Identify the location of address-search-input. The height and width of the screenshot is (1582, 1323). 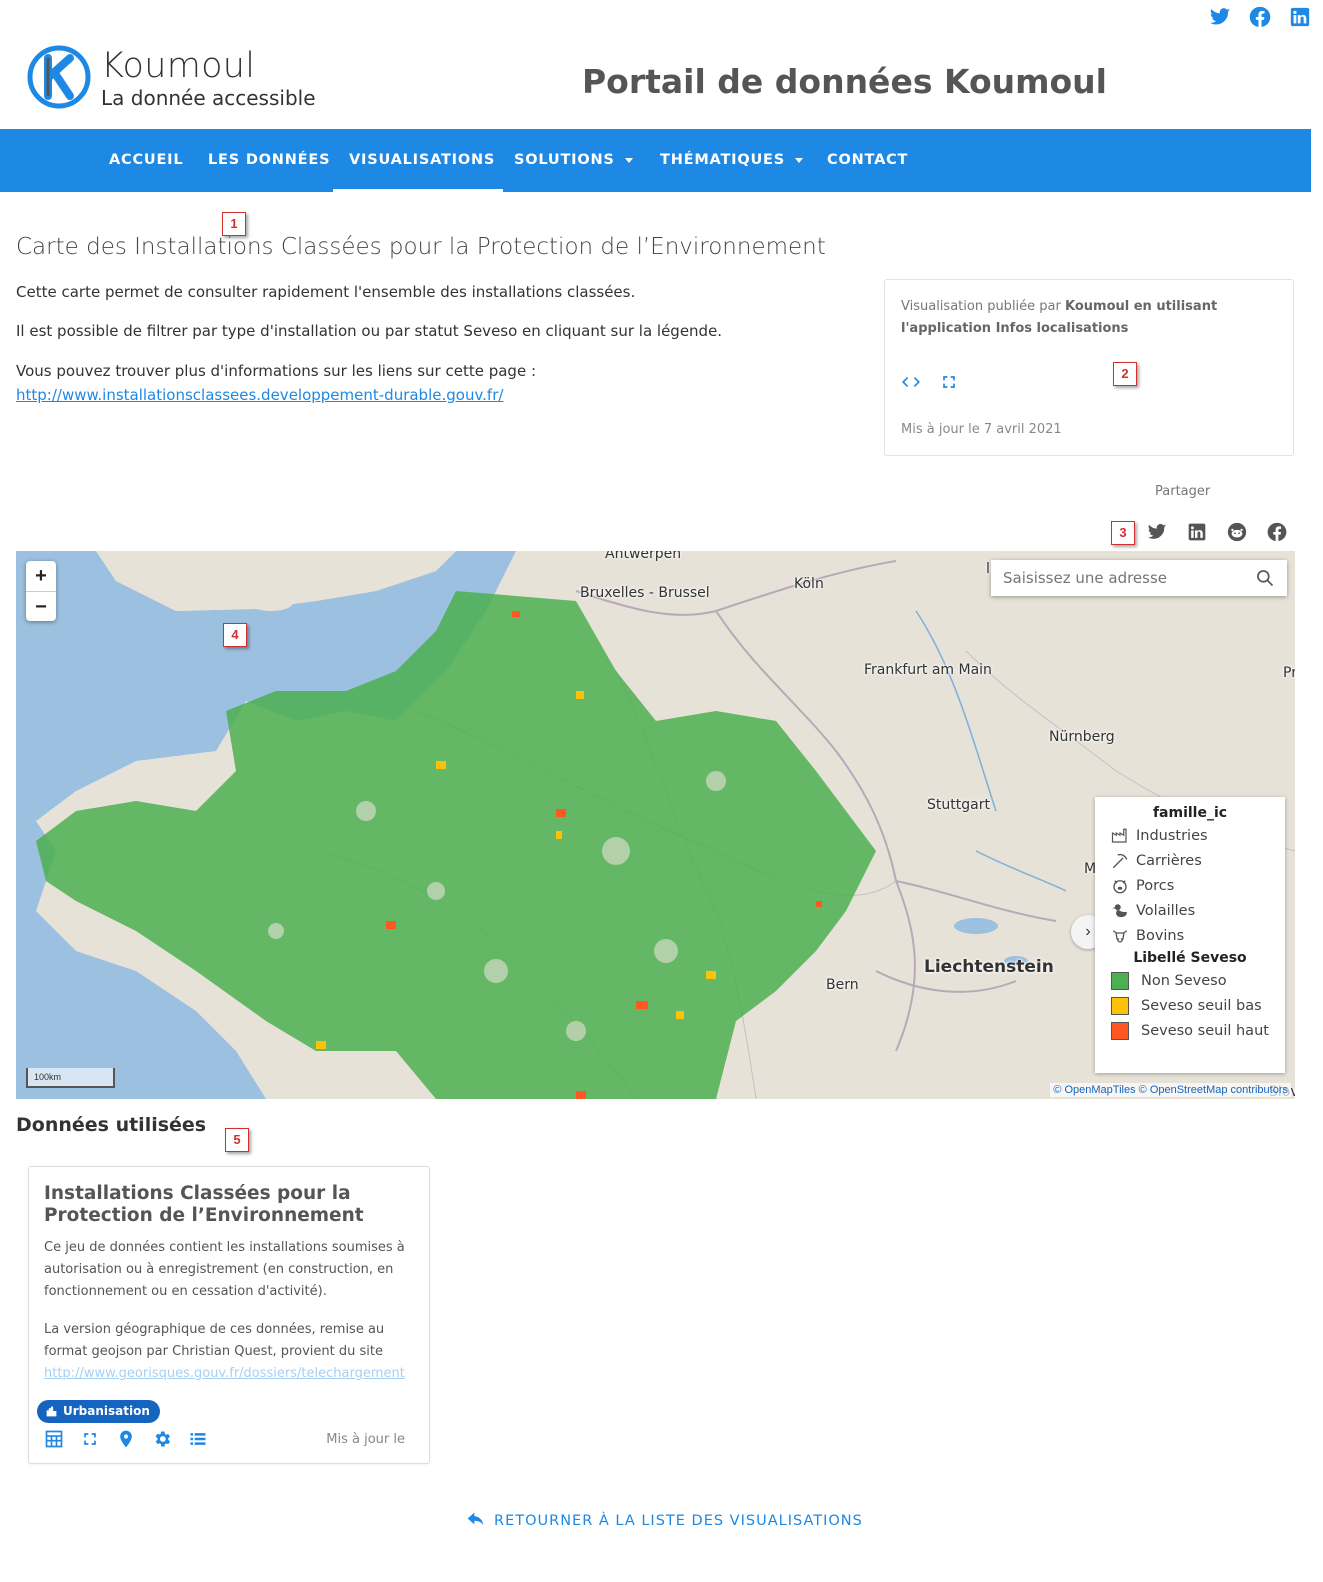
(1116, 578).